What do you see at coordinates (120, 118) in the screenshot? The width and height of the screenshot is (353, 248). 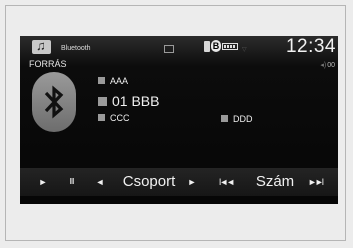 I see `album-name: CCC` at bounding box center [120, 118].